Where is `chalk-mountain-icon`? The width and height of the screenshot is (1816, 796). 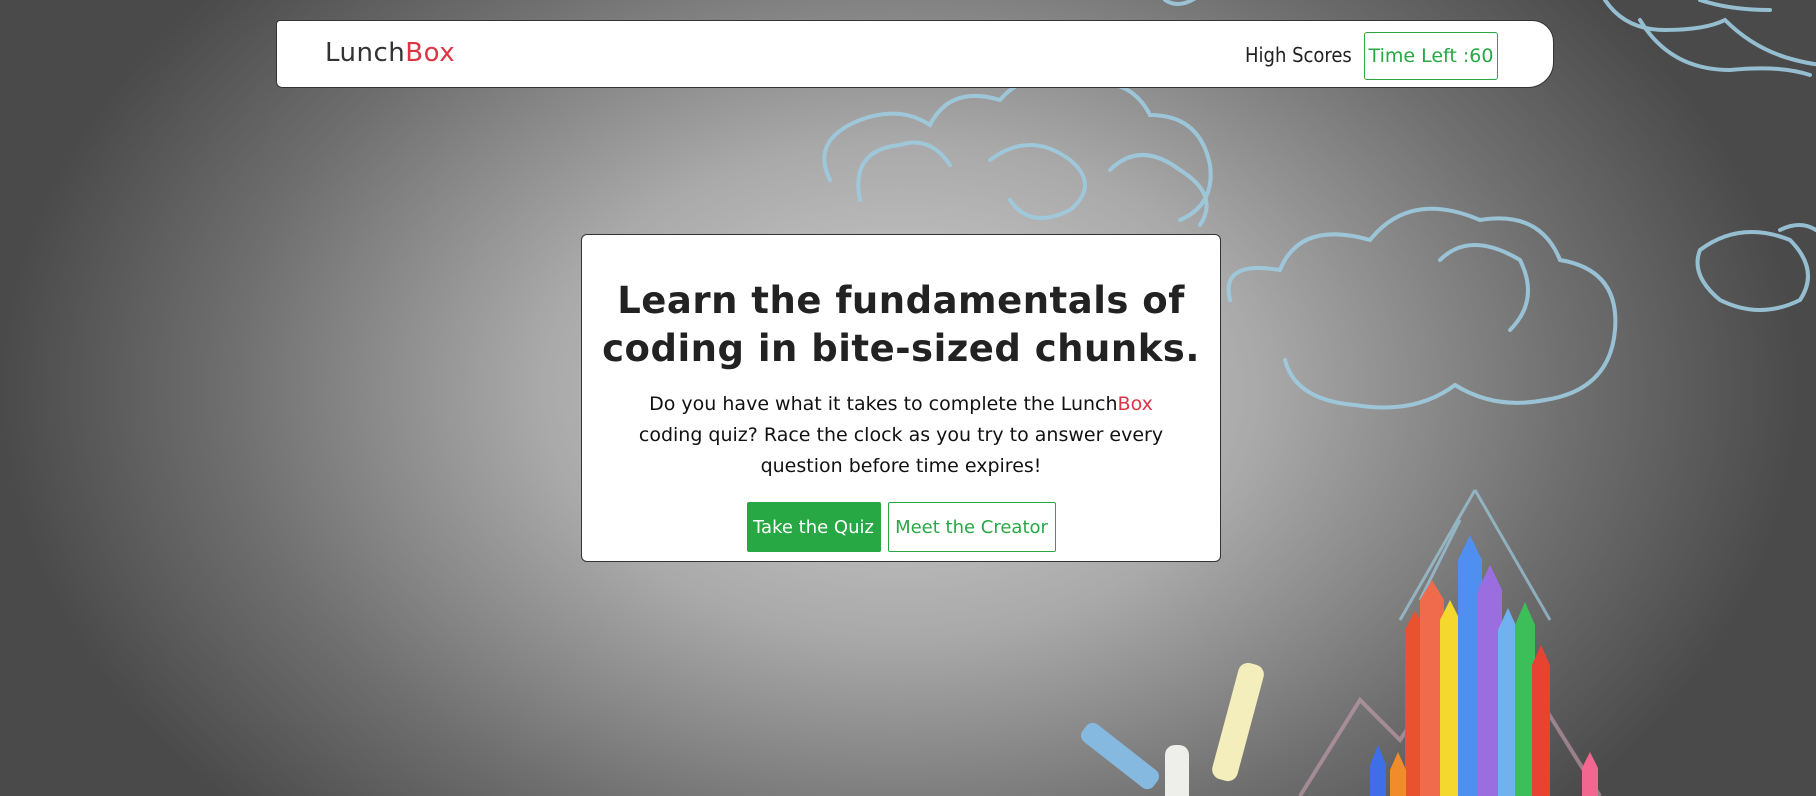 chalk-mountain-icon is located at coordinates (1450, 736).